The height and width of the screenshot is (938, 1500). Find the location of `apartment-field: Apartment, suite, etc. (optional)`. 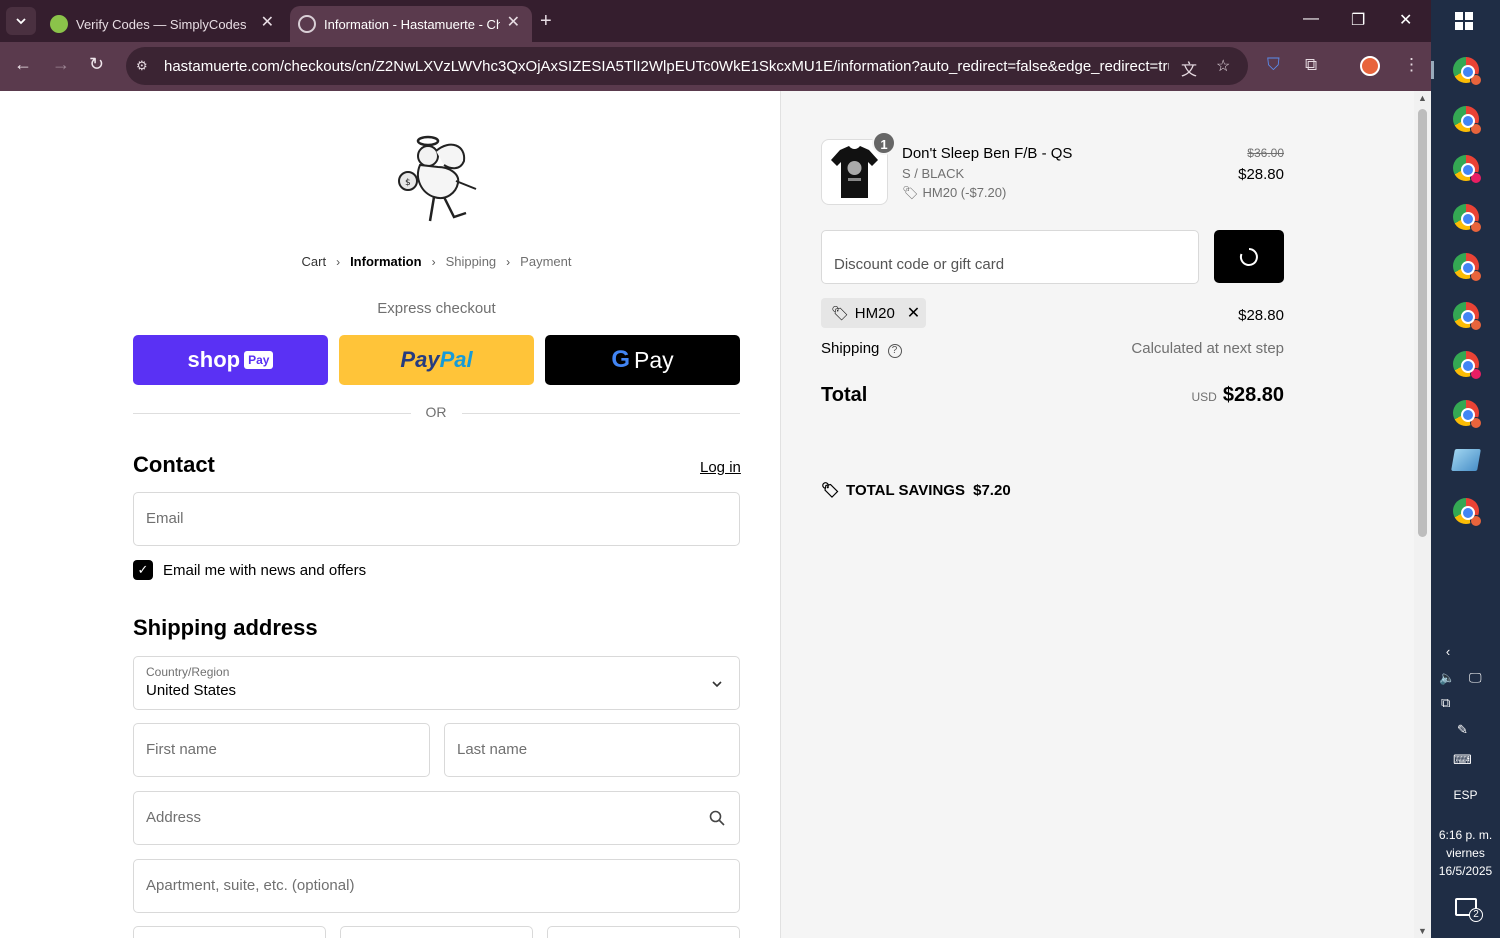

apartment-field: Apartment, suite, etc. (optional) is located at coordinates (436, 886).